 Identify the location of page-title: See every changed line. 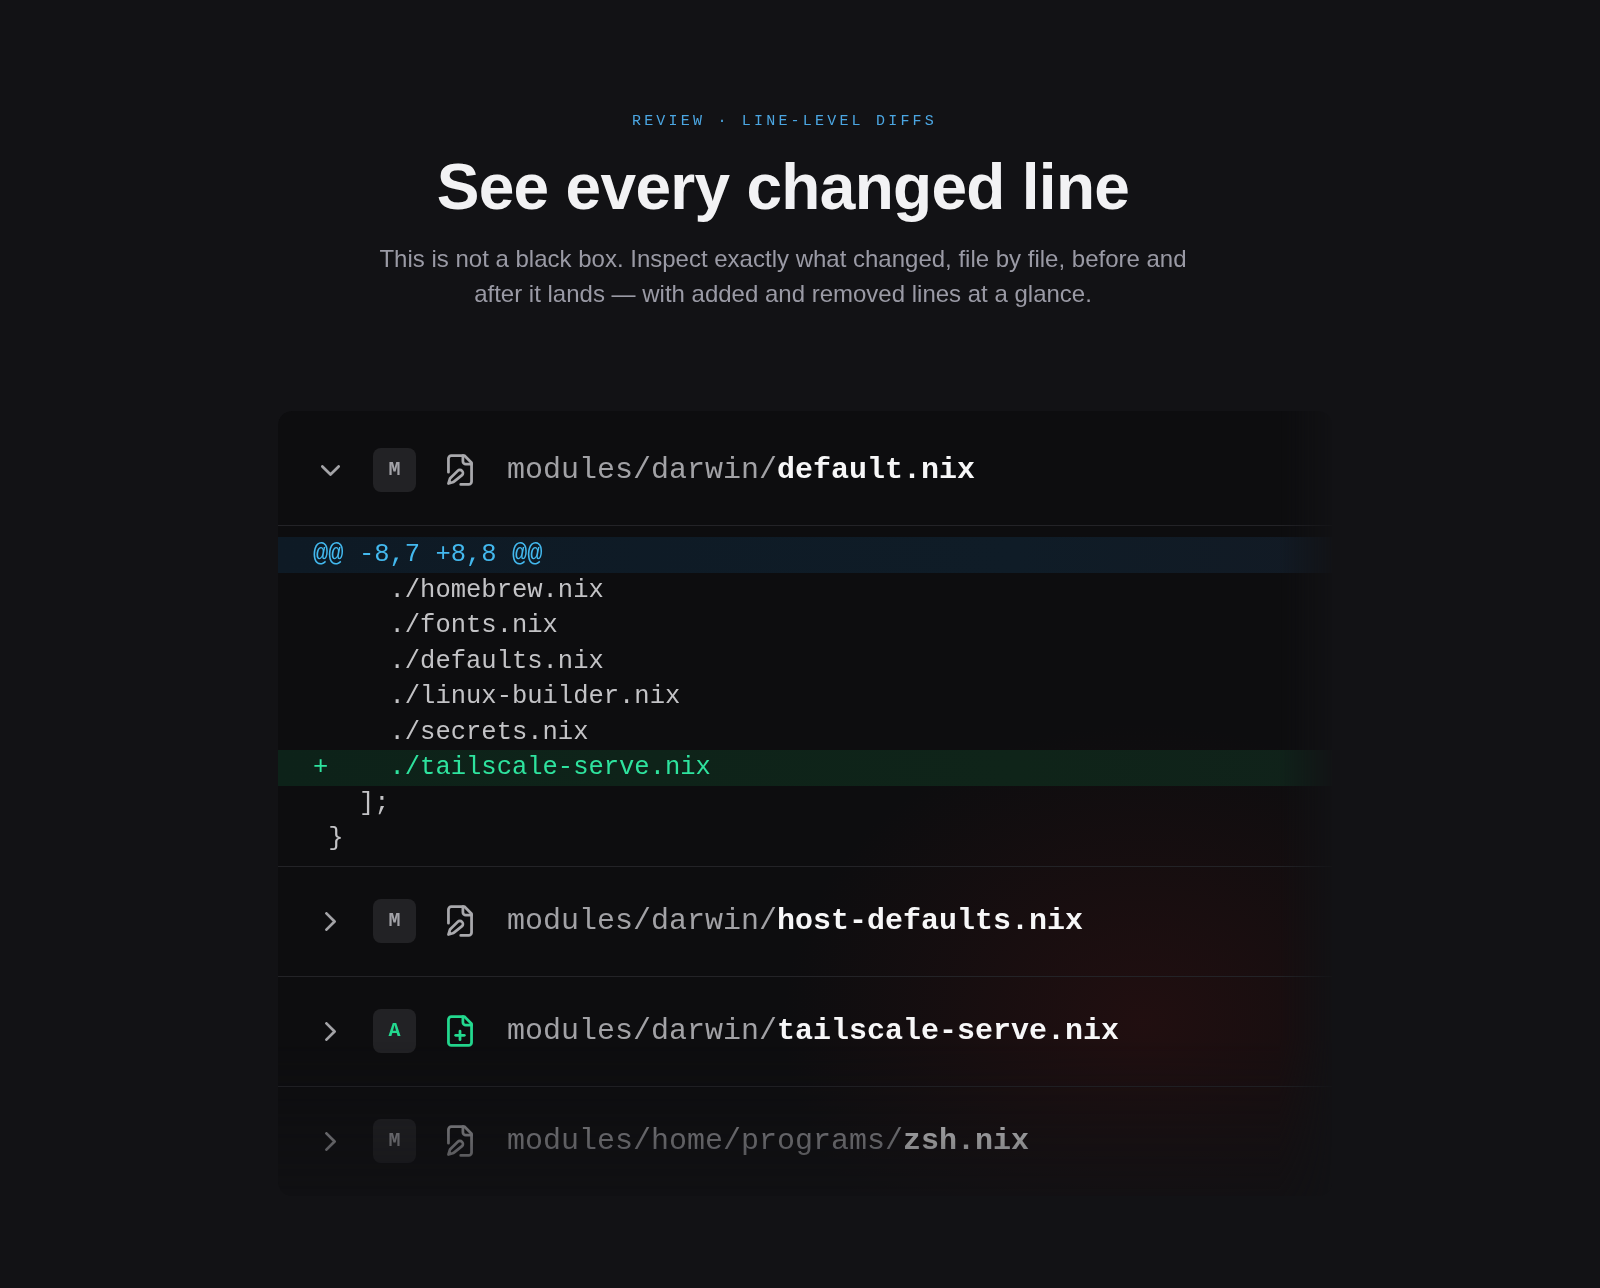
(783, 187).